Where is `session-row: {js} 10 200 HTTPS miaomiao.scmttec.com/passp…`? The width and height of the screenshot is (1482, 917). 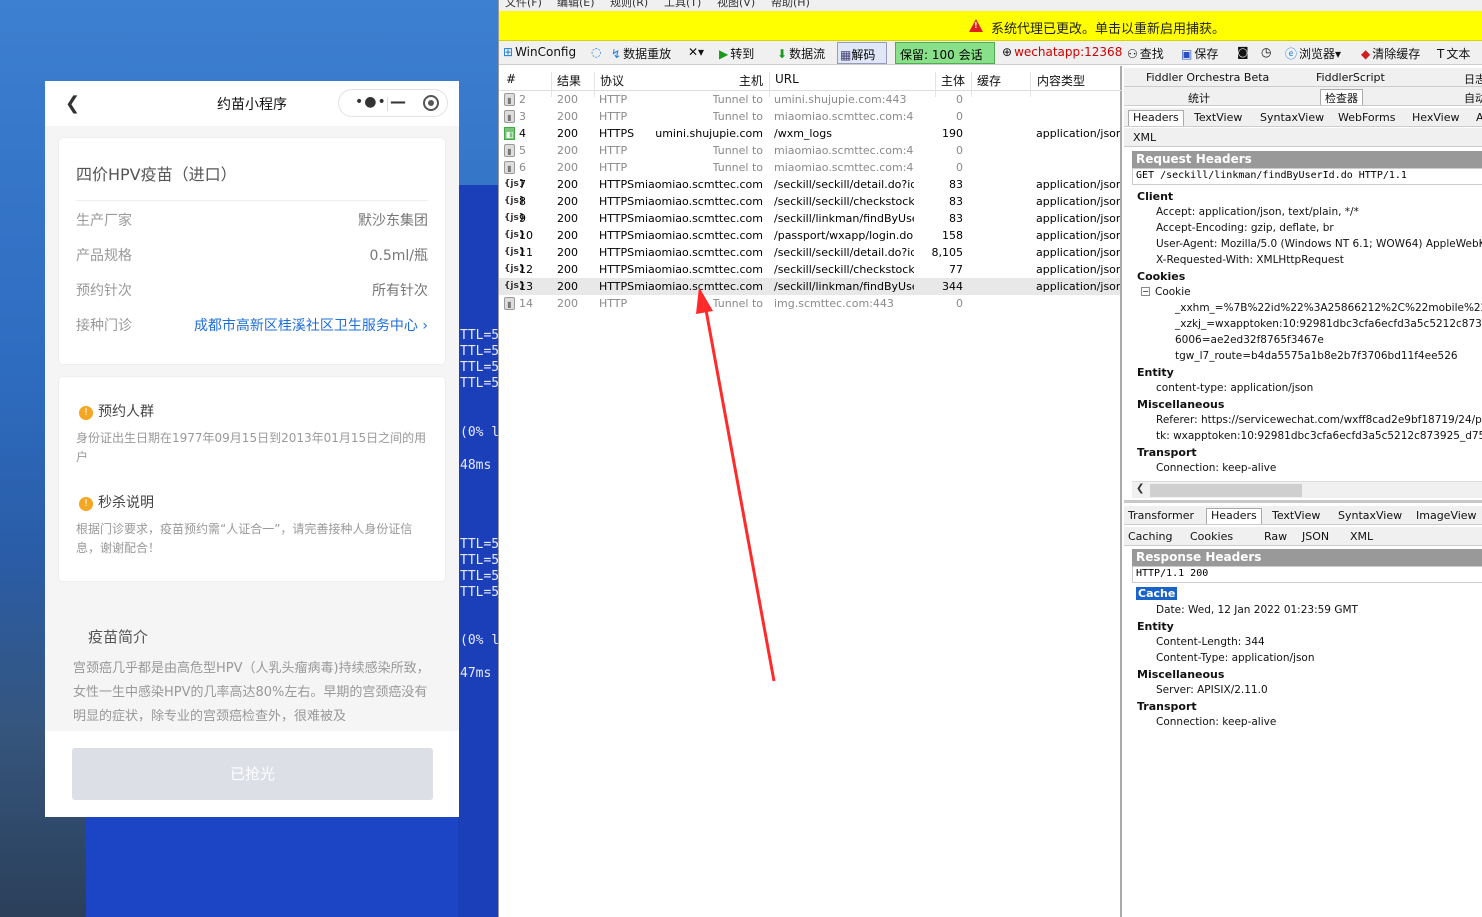 session-row: {js} 10 200 HTTPS miaomiao.scmttec.com/passp… is located at coordinates (809, 235).